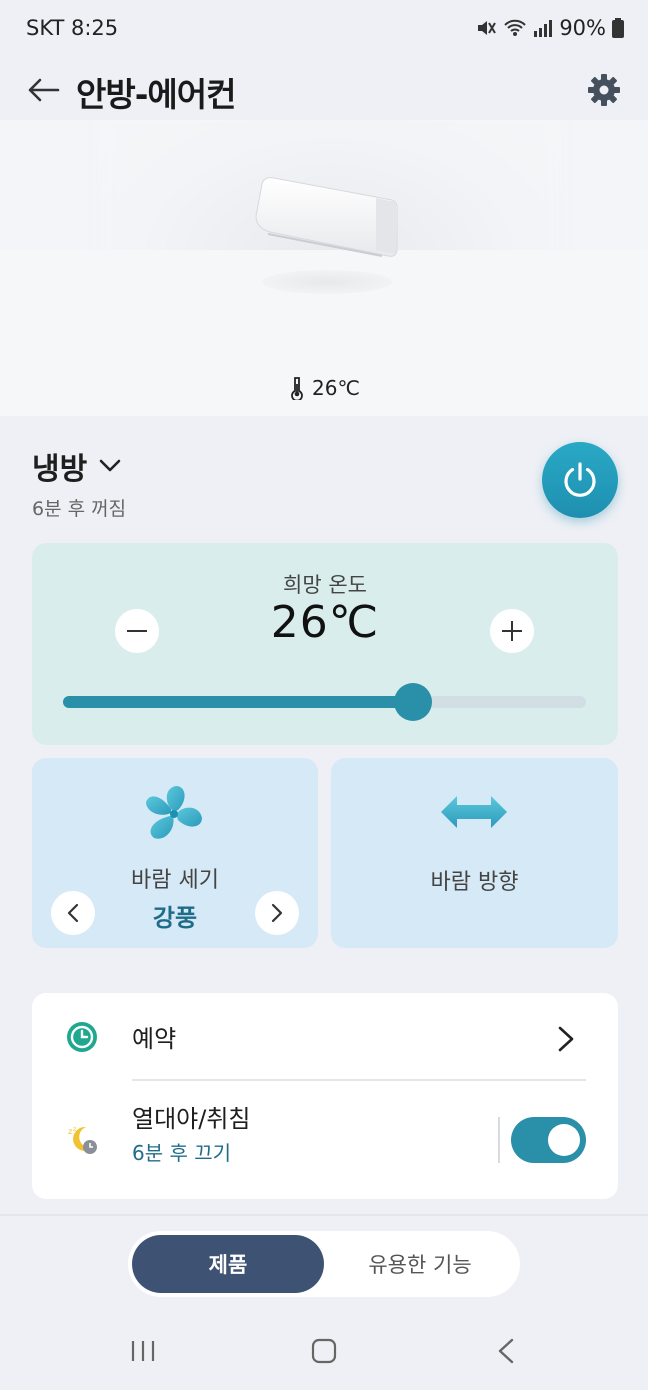 The width and height of the screenshot is (648, 1390). I want to click on current-temperature: 26℃, so click(325, 388).